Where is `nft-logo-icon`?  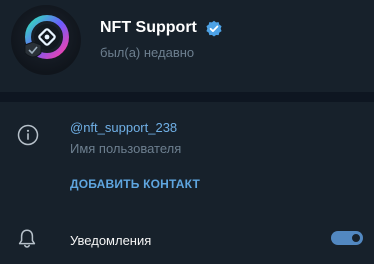 nft-logo-icon is located at coordinates (46, 37).